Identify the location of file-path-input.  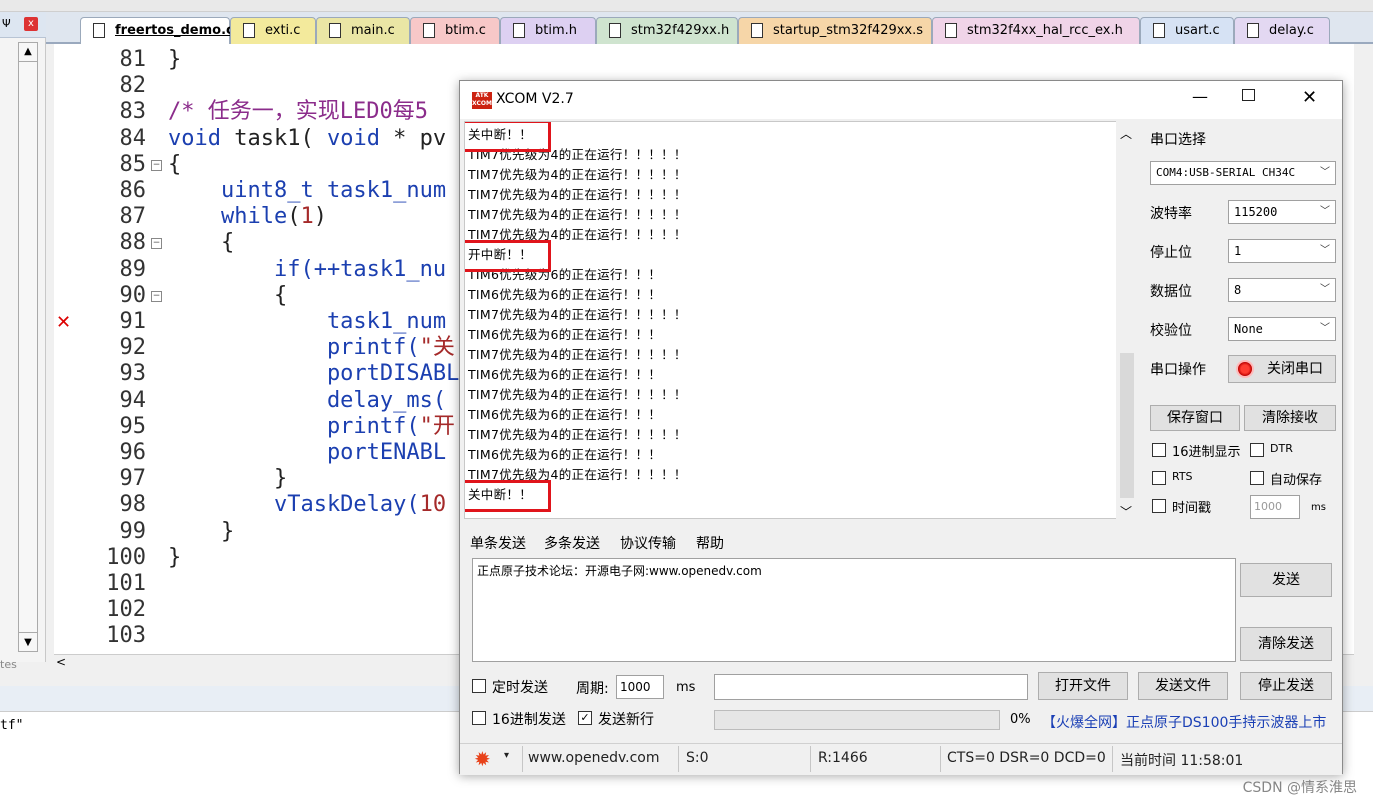
(871, 687).